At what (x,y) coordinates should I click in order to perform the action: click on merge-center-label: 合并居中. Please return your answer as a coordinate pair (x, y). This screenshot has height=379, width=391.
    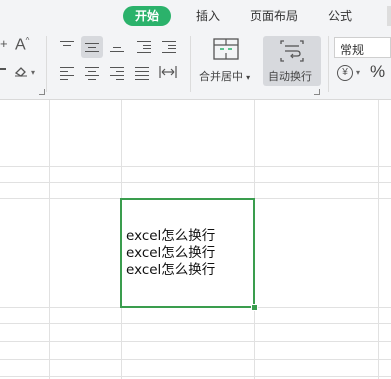
    Looking at the image, I should click on (221, 77).